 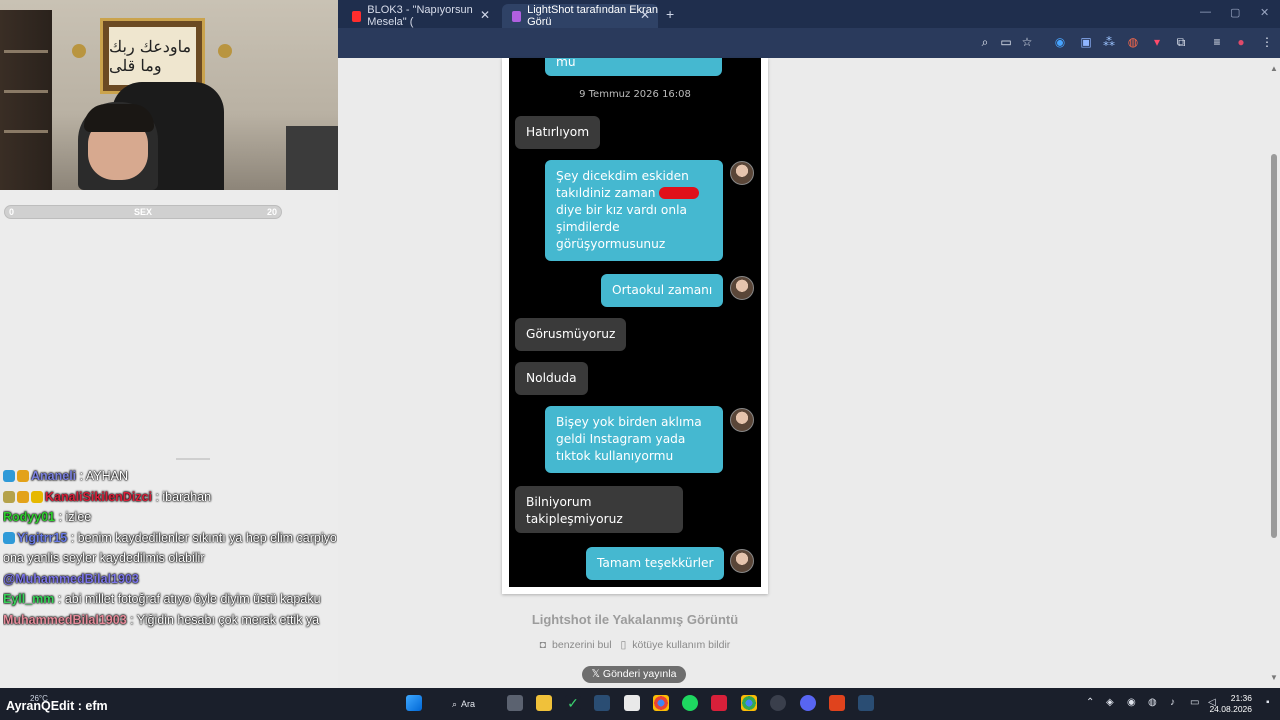 I want to click on profile-icon: ●, so click(x=1241, y=42).